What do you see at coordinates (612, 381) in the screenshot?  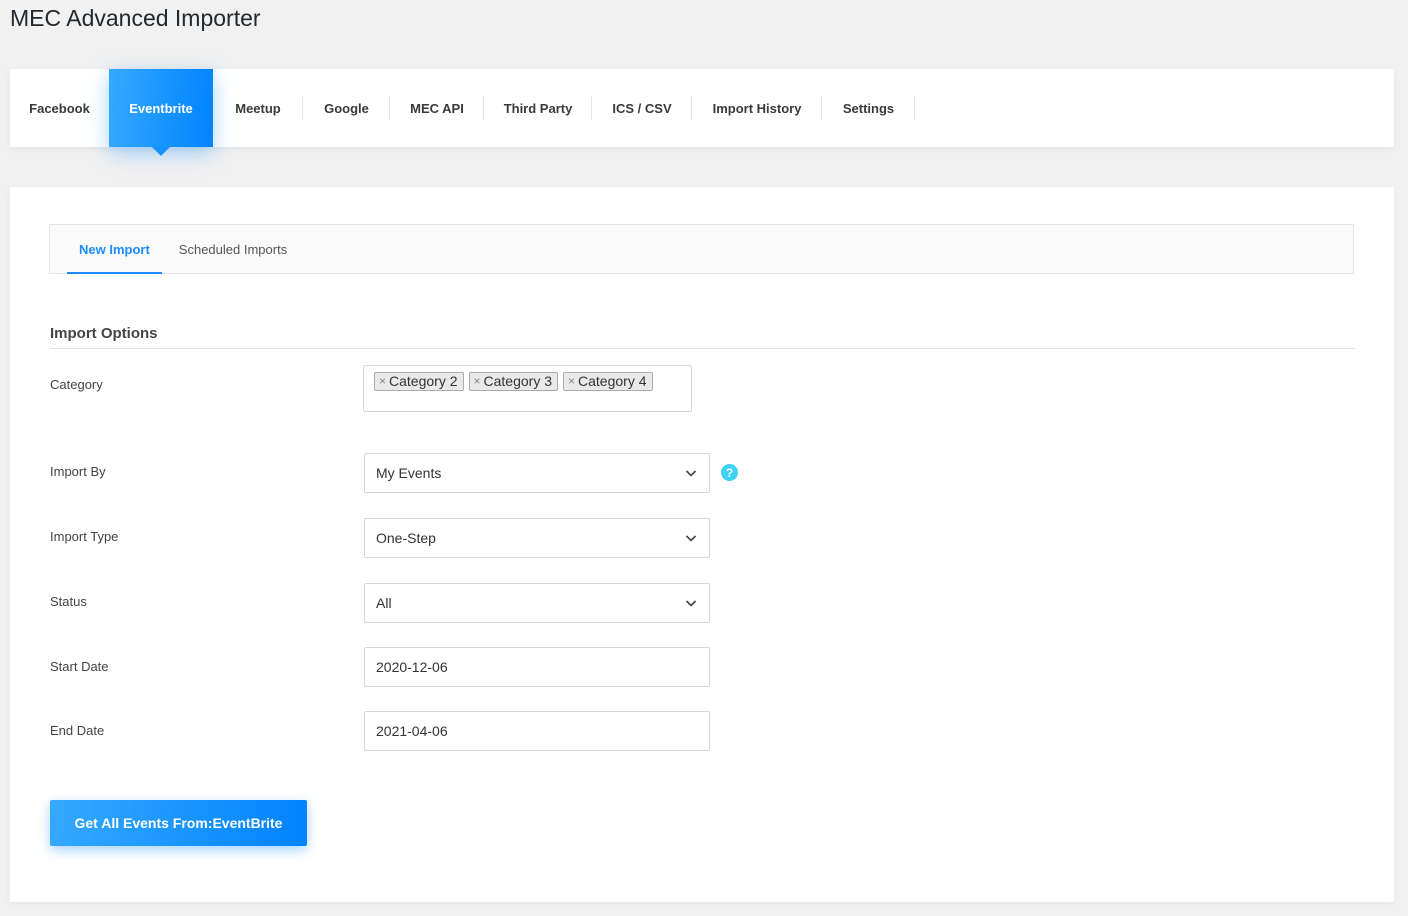 I see `tag-label: Category 4` at bounding box center [612, 381].